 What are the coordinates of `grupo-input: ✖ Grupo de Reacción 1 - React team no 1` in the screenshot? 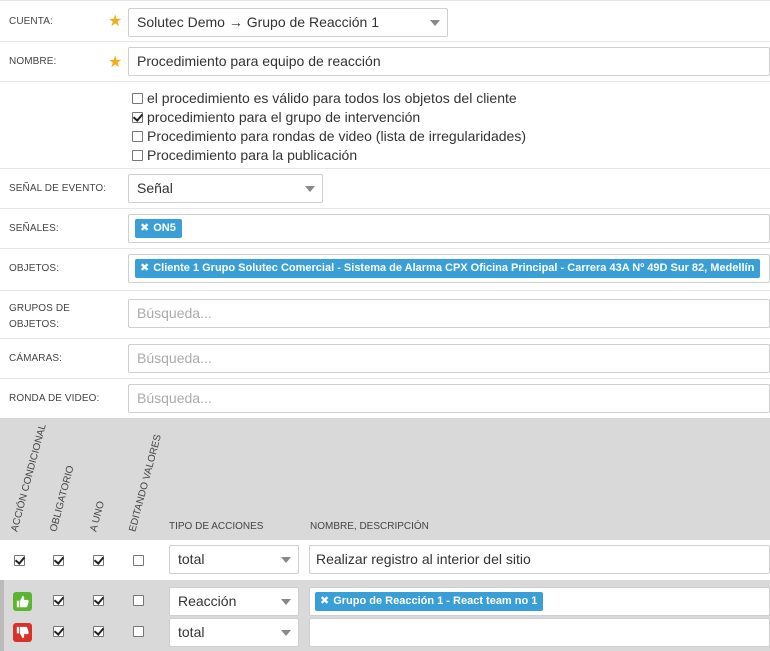 It's located at (539, 601).